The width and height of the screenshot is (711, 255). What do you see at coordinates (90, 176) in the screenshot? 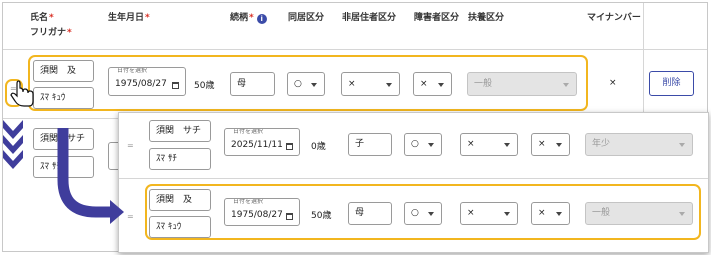
I see `curved-arrow-icon` at bounding box center [90, 176].